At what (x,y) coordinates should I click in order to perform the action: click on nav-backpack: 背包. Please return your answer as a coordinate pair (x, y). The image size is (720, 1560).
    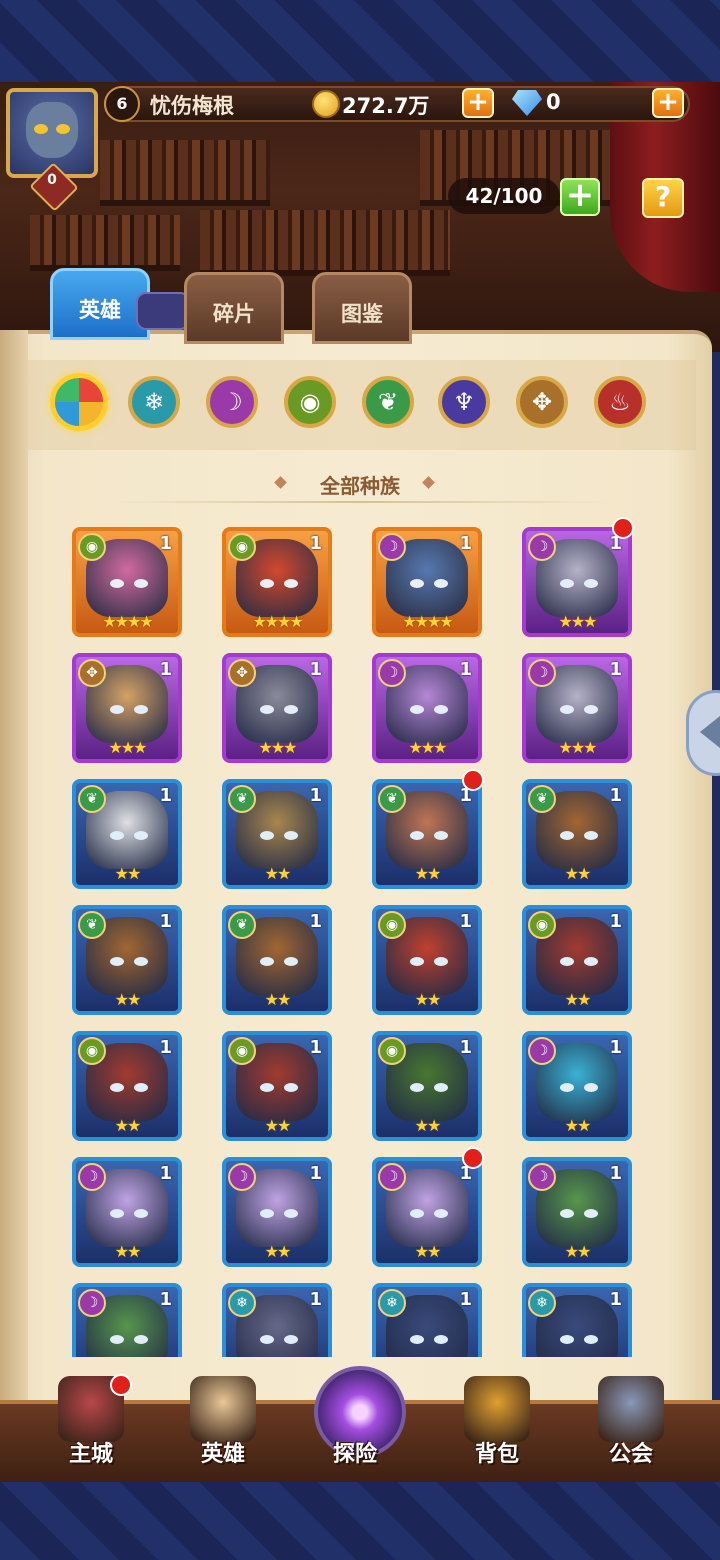
    Looking at the image, I should click on (497, 1421).